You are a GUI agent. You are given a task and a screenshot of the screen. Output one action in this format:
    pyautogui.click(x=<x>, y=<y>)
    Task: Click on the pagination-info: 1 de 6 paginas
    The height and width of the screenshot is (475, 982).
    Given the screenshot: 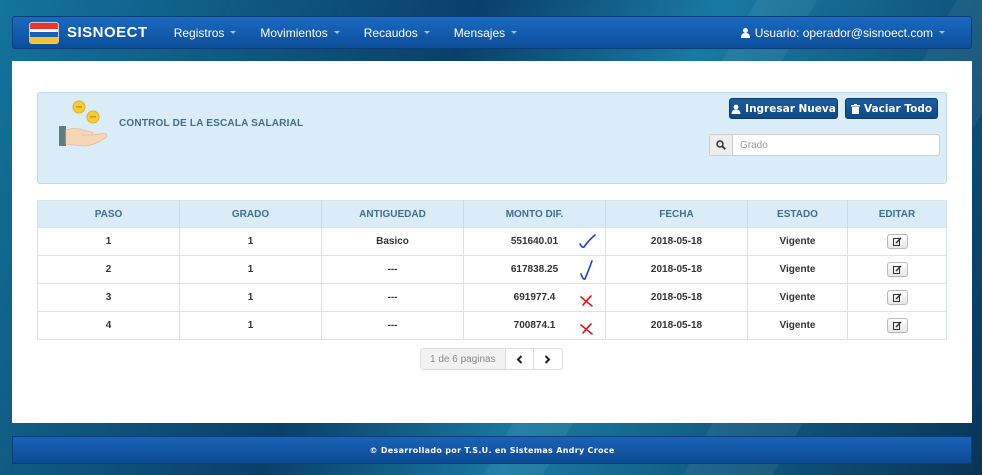 What is the action you would take?
    pyautogui.click(x=463, y=359)
    